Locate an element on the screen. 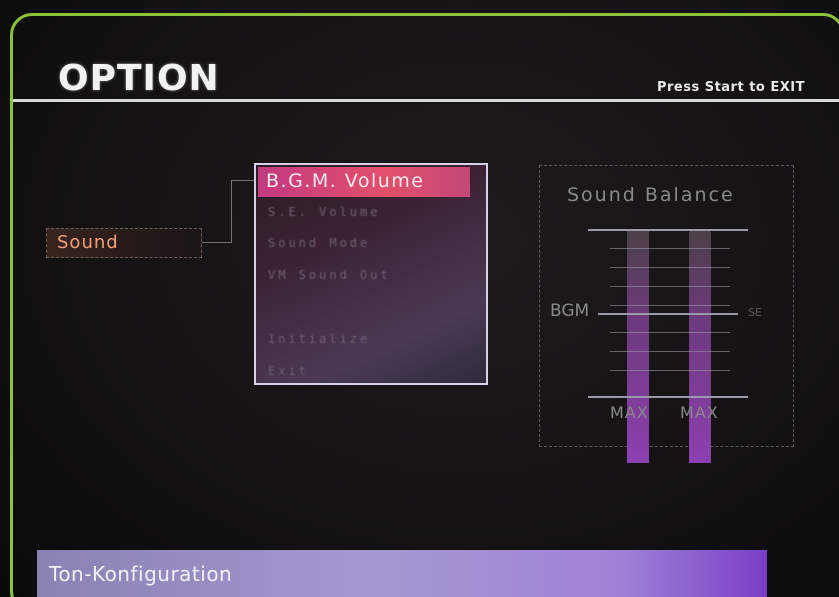  se-label: SE is located at coordinates (755, 312).